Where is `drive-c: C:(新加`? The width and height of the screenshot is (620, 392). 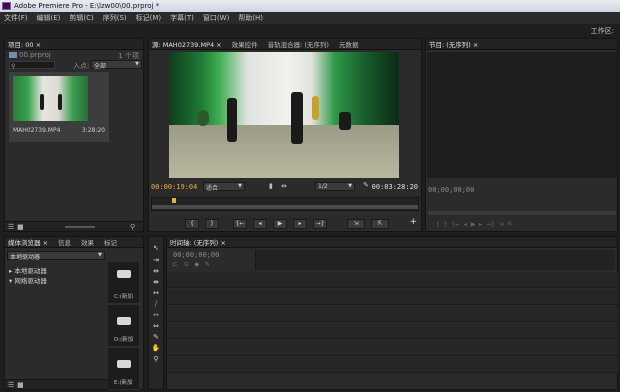
drive-c: C:(新加 is located at coordinates (123, 283).